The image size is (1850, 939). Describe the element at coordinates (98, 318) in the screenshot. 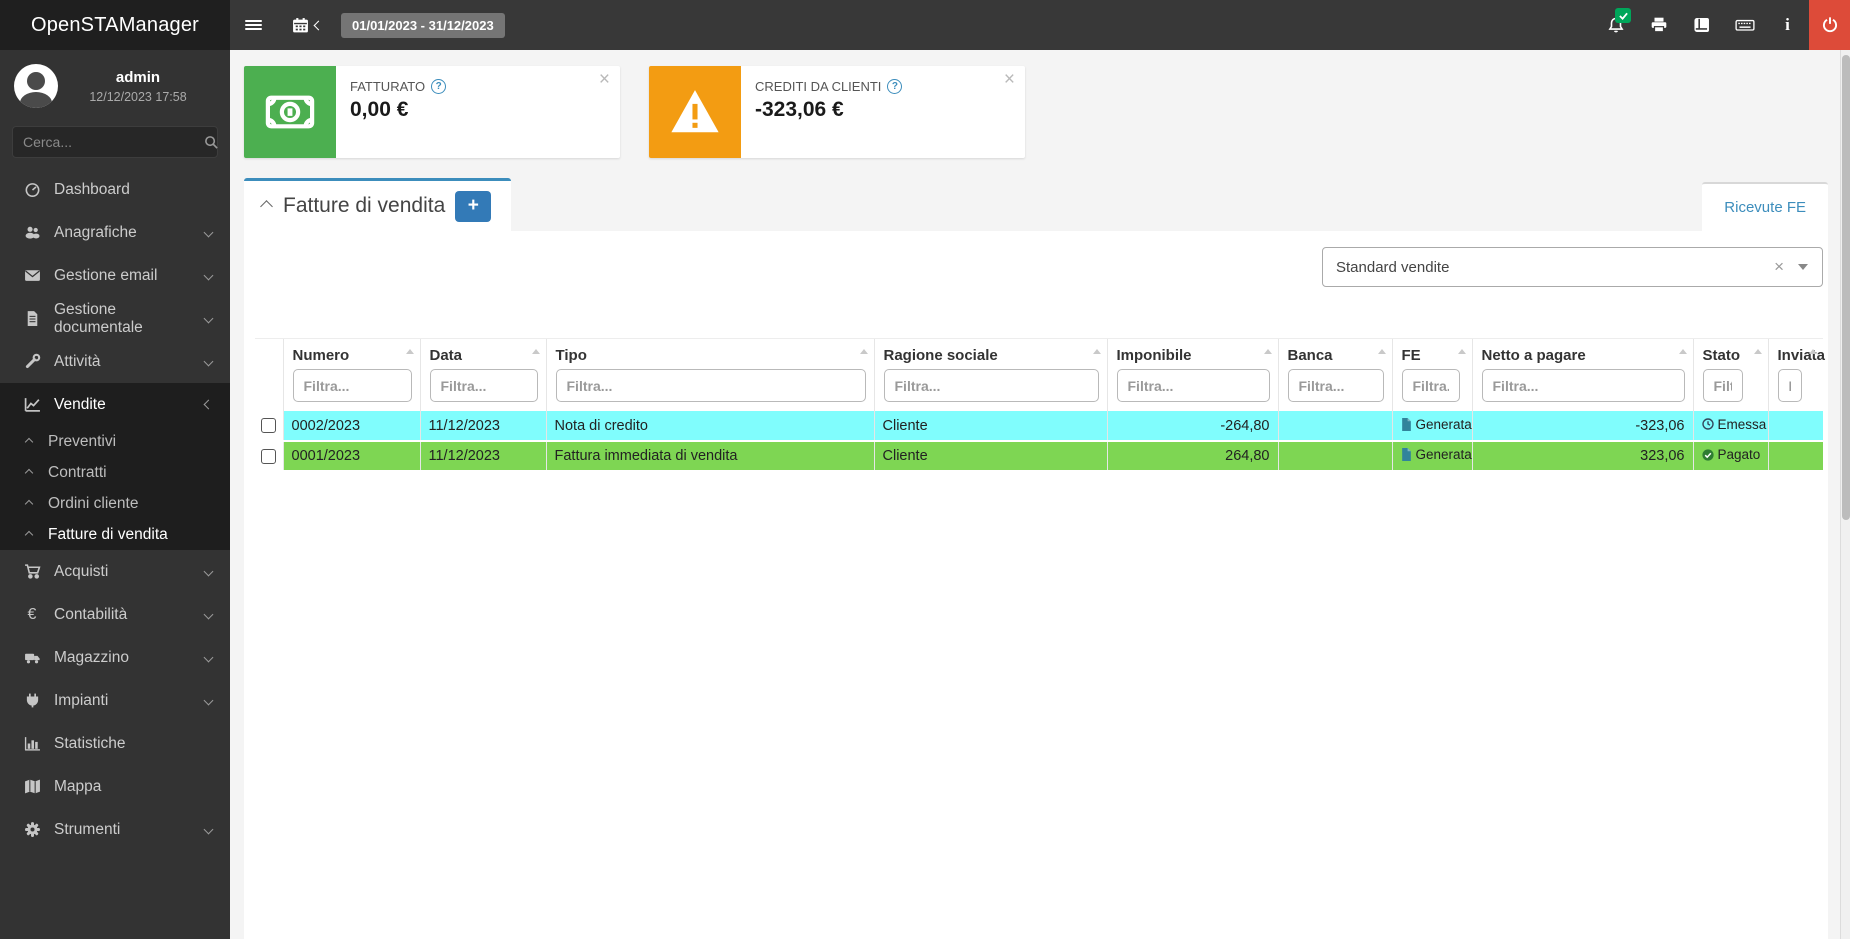

I see `sidebar-item-label: Gestione documentale` at that location.